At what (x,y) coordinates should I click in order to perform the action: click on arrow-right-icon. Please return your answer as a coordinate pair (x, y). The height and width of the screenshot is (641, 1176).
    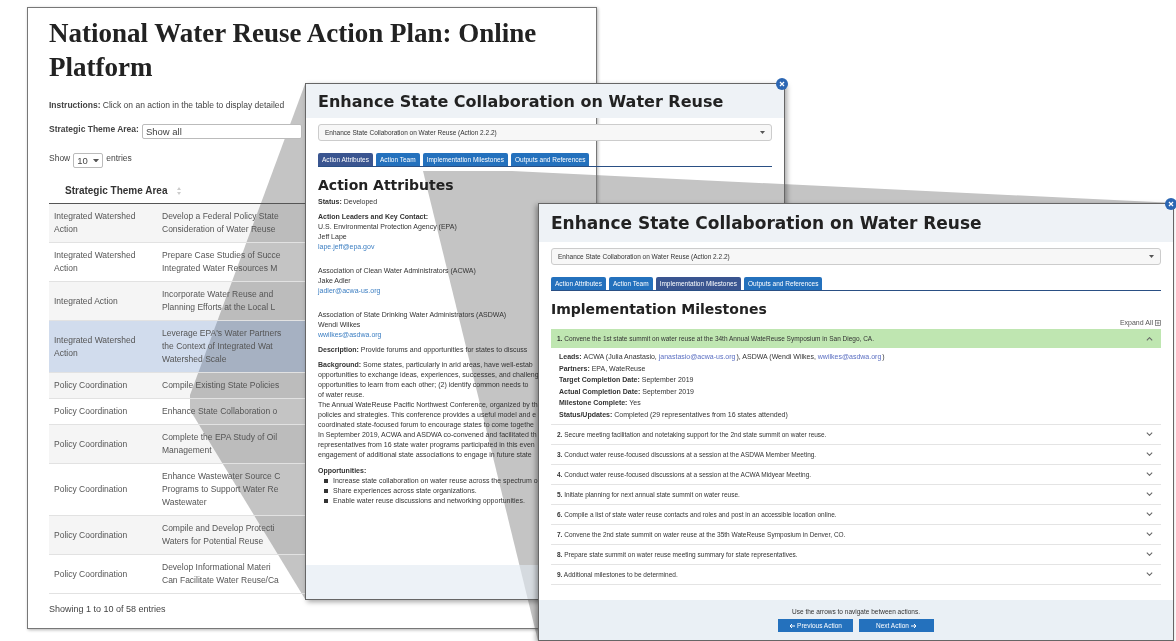
    Looking at the image, I should click on (913, 625).